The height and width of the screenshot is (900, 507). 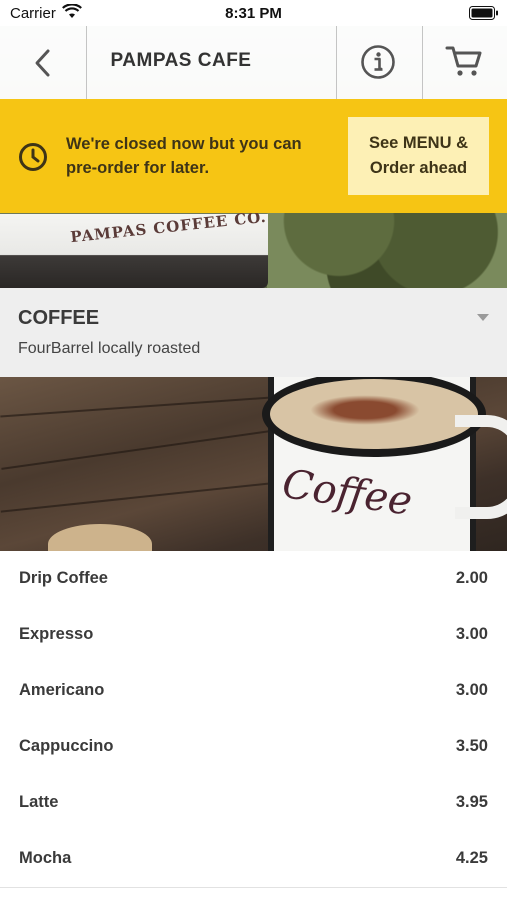 What do you see at coordinates (63, 578) in the screenshot?
I see `menu-item-name: Drip Coffee` at bounding box center [63, 578].